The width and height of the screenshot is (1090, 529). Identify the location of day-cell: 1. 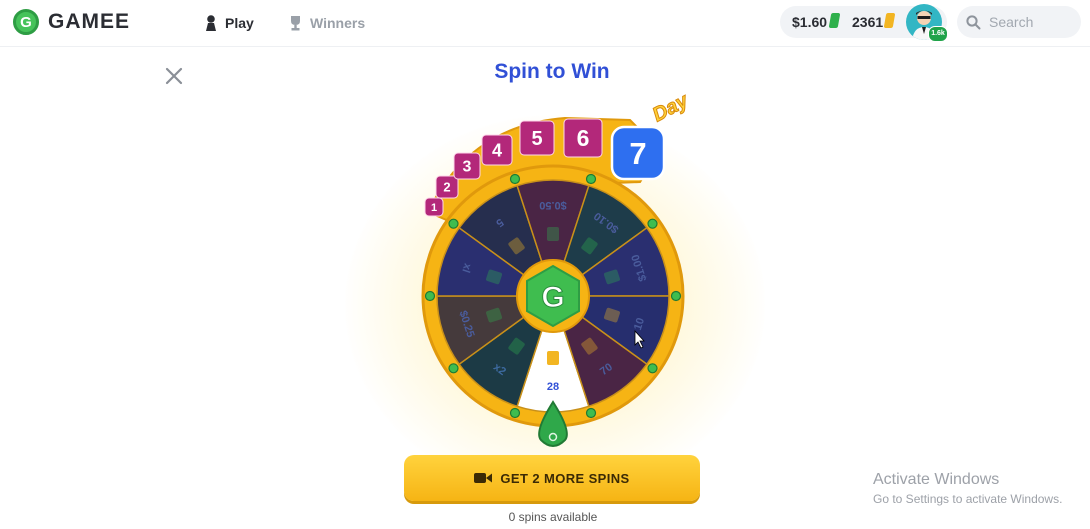
(434, 207).